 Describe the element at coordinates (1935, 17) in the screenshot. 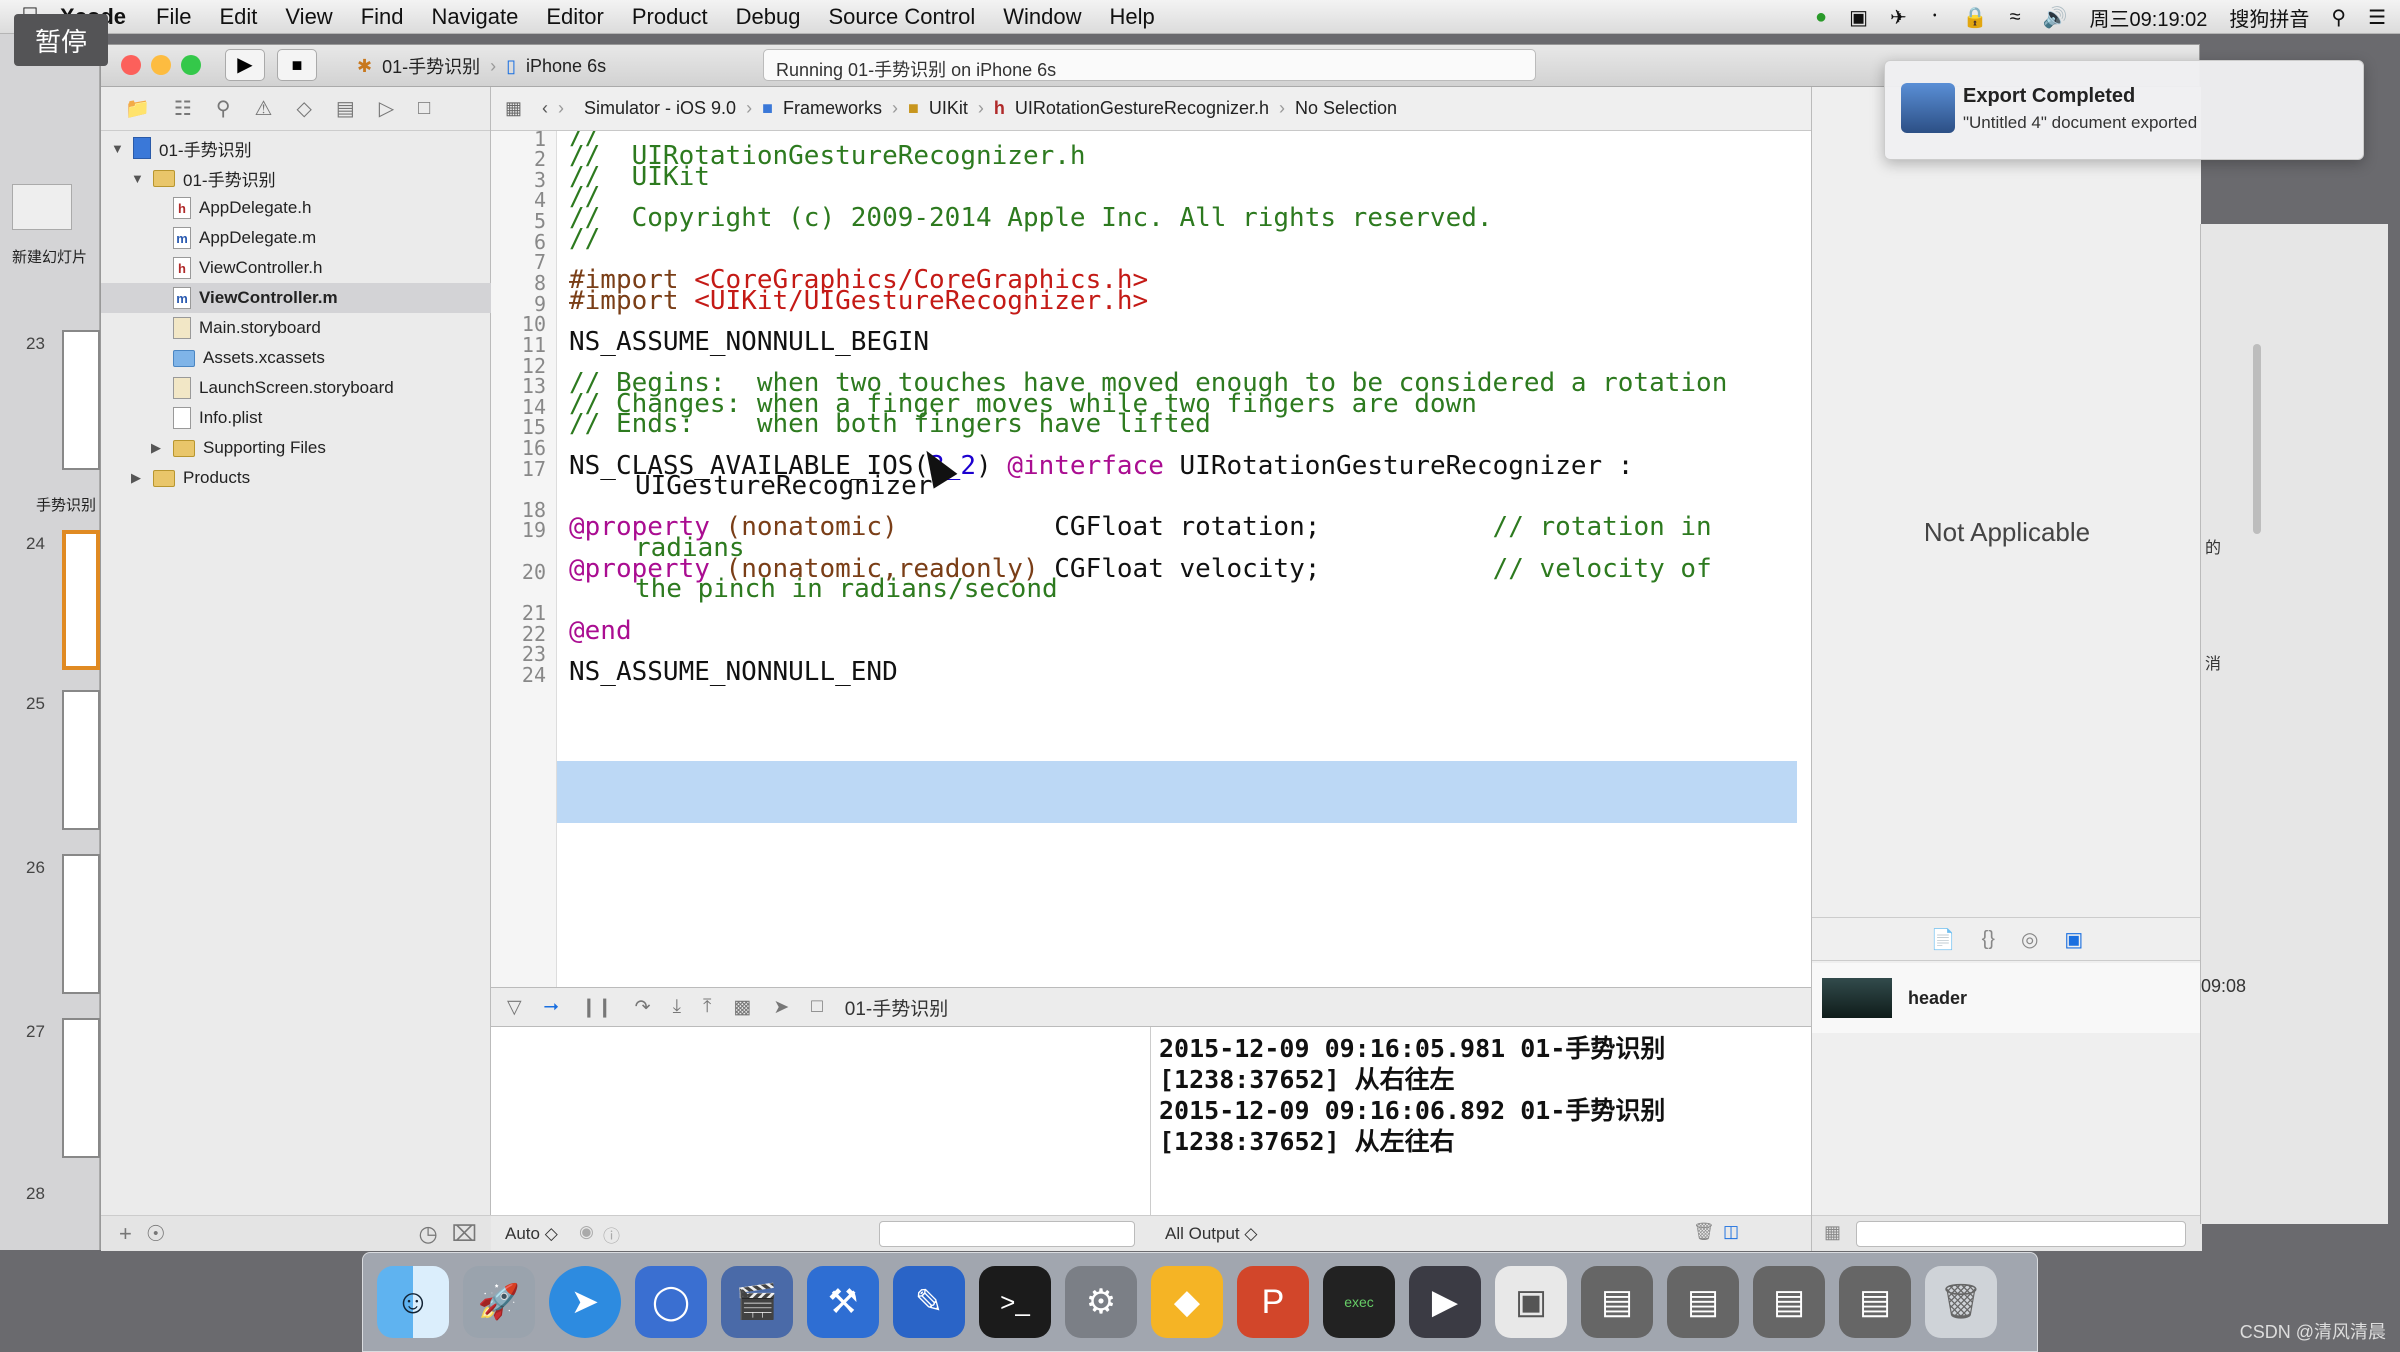

I see `bluetooth-icon: ᛫` at that location.